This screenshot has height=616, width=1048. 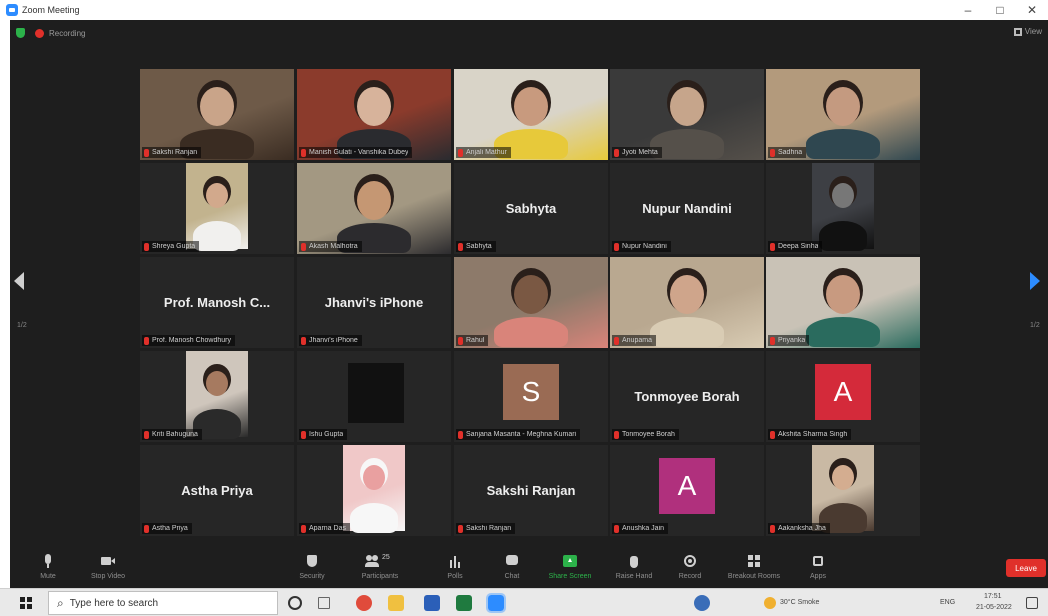 I want to click on participant-tile: Shreya Gupta, so click(x=217, y=208).